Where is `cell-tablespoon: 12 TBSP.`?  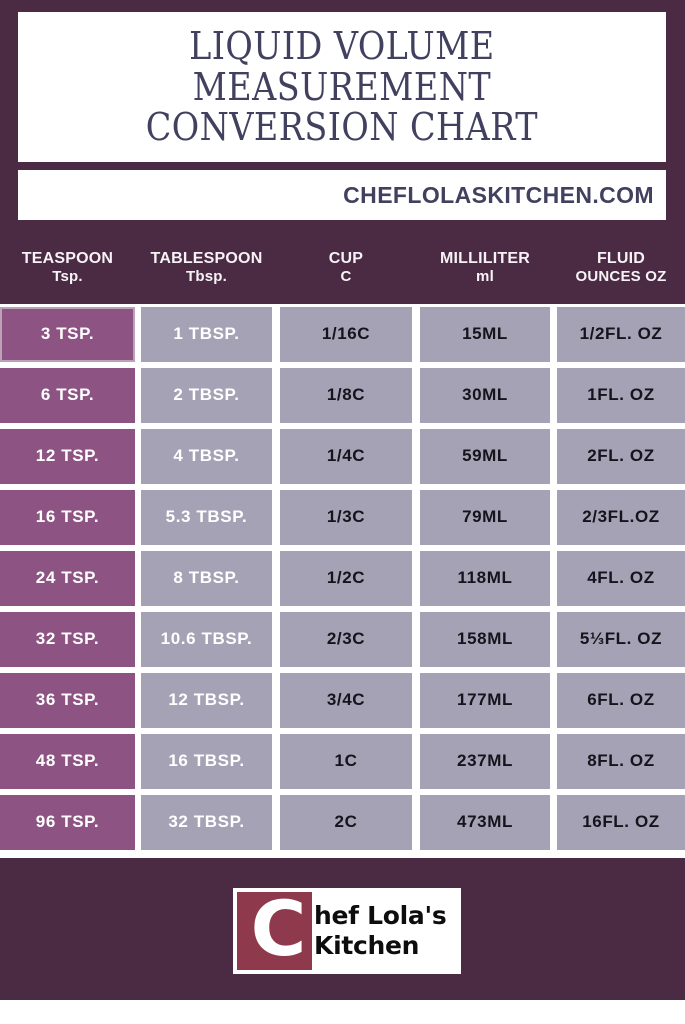
cell-tablespoon: 12 TBSP. is located at coordinates (206, 700).